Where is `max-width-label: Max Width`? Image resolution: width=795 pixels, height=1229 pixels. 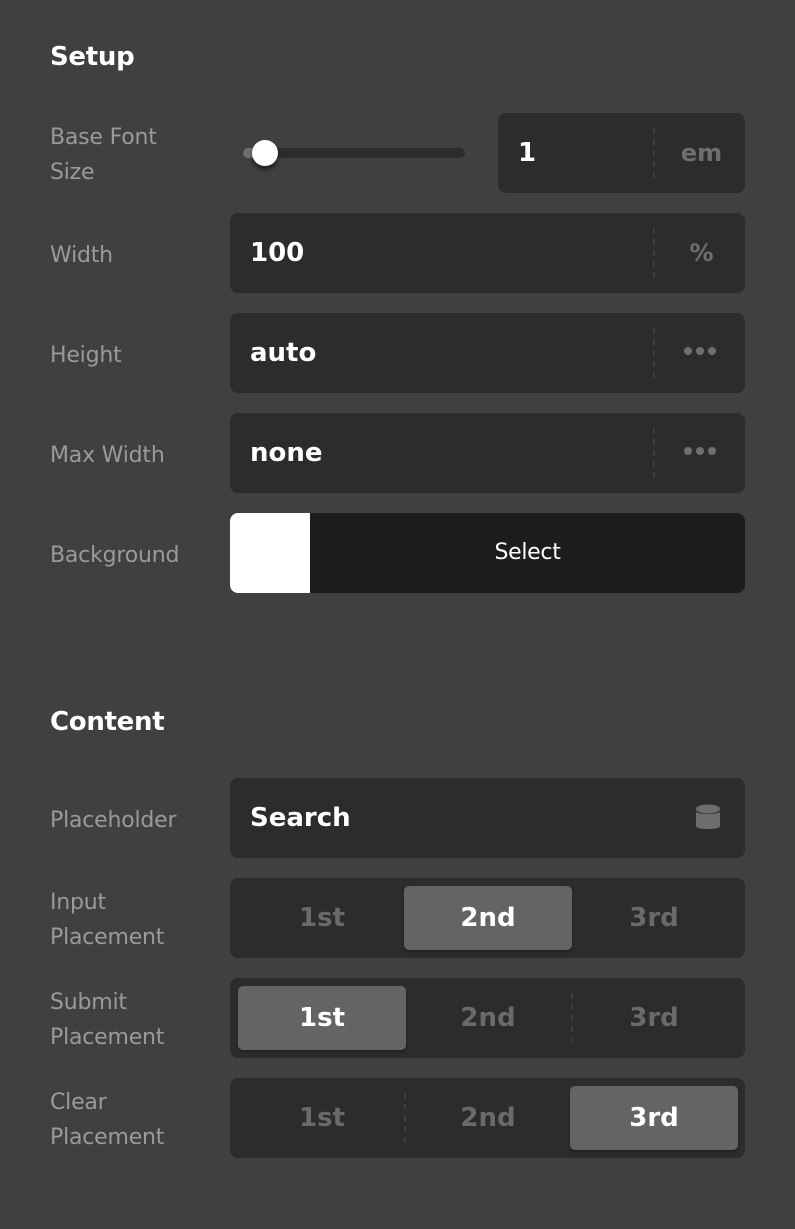
max-width-label: Max Width is located at coordinates (107, 455).